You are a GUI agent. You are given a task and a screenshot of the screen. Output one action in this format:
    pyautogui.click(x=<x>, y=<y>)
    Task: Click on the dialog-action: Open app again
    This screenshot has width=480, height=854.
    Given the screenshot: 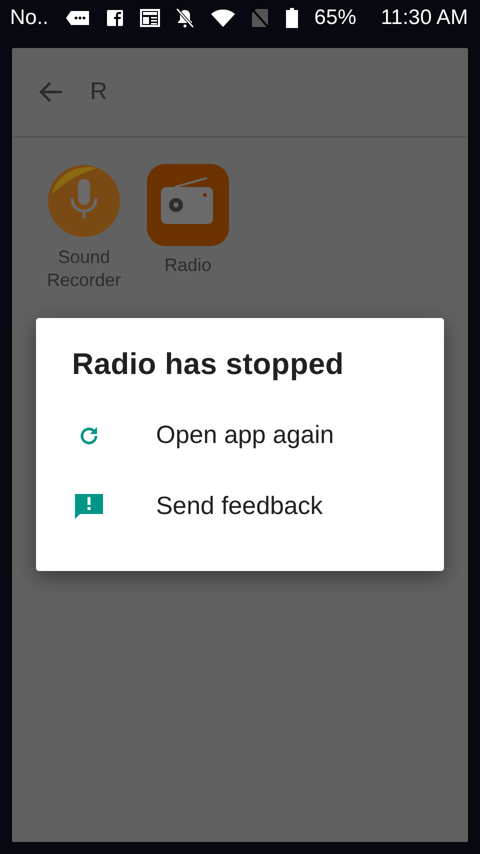 What is the action you would take?
    pyautogui.click(x=240, y=435)
    